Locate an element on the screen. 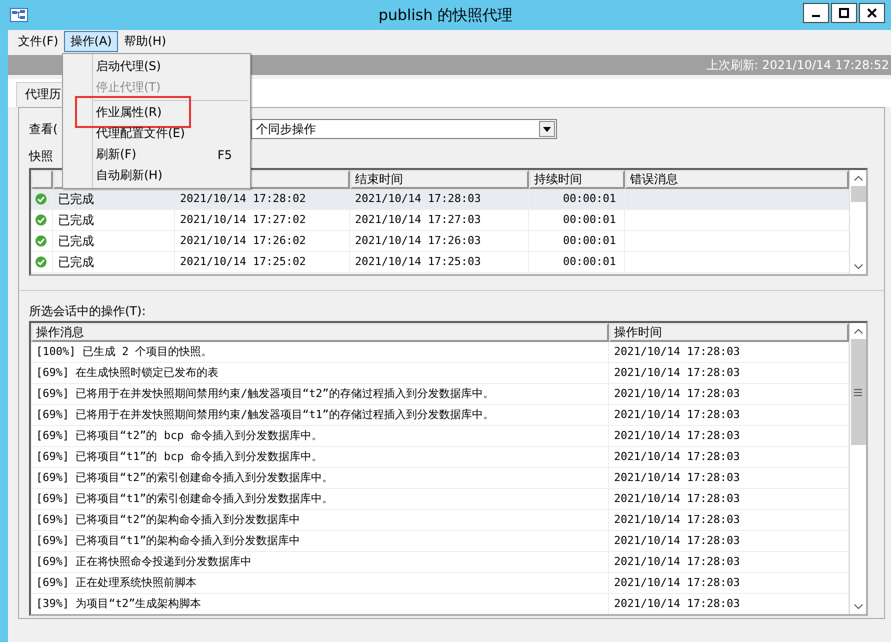 This screenshot has height=642, width=891. table-cell: 2021/10/14 17:25:03 is located at coordinates (439, 262).